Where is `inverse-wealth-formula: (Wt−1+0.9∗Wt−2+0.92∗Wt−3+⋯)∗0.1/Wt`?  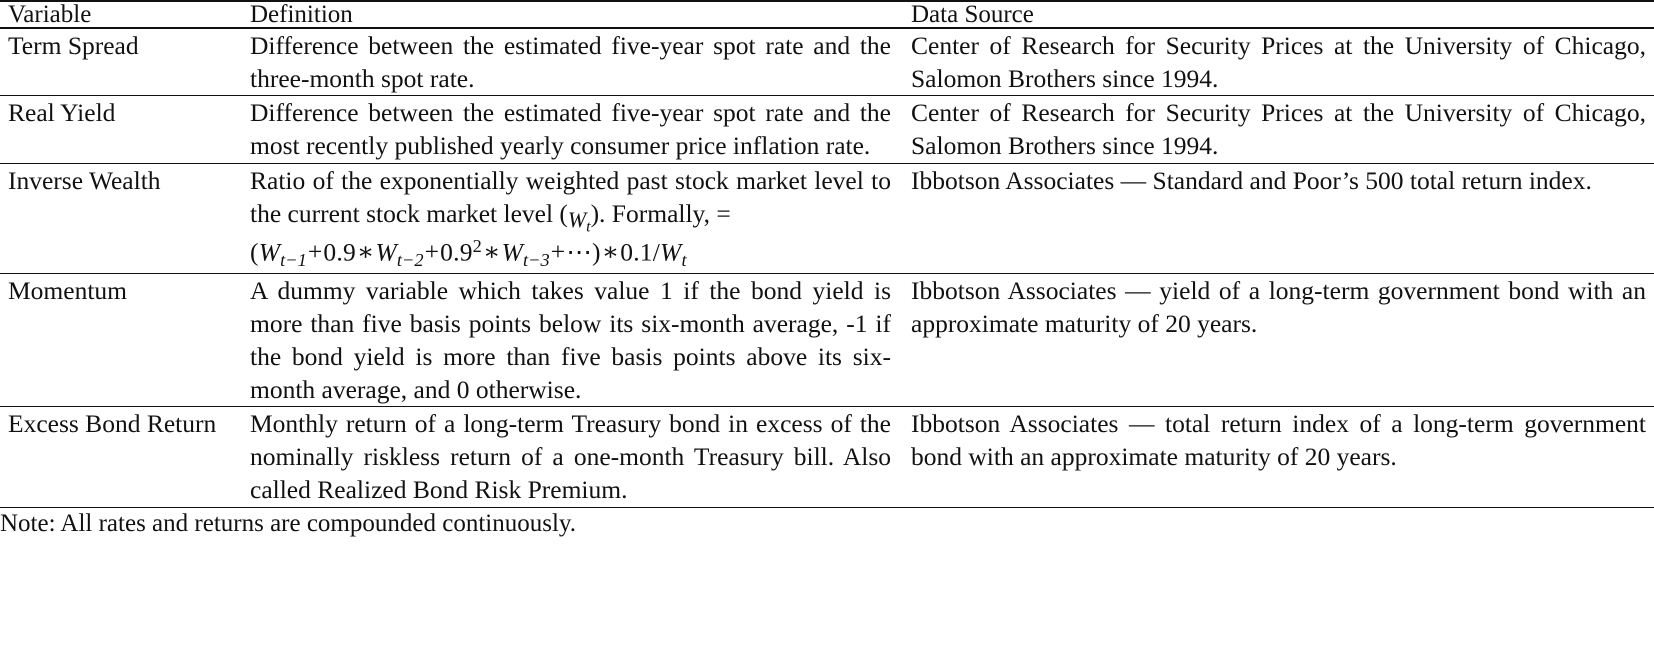 inverse-wealth-formula: (Wt−1+0.9∗Wt−2+0.92∗Wt−3+⋯)∗0.1/Wt is located at coordinates (570, 254).